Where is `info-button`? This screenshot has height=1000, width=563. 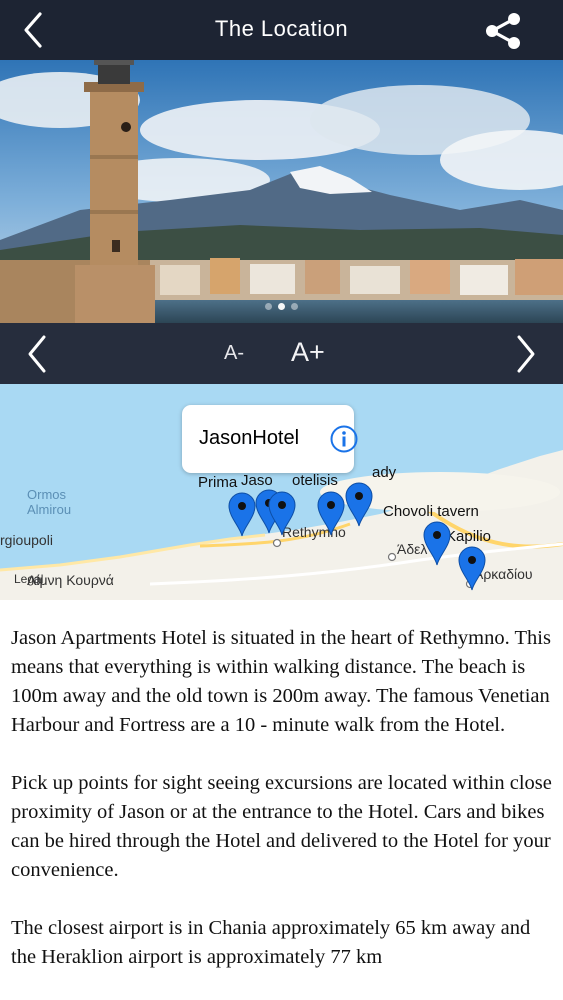
info-button is located at coordinates (344, 439).